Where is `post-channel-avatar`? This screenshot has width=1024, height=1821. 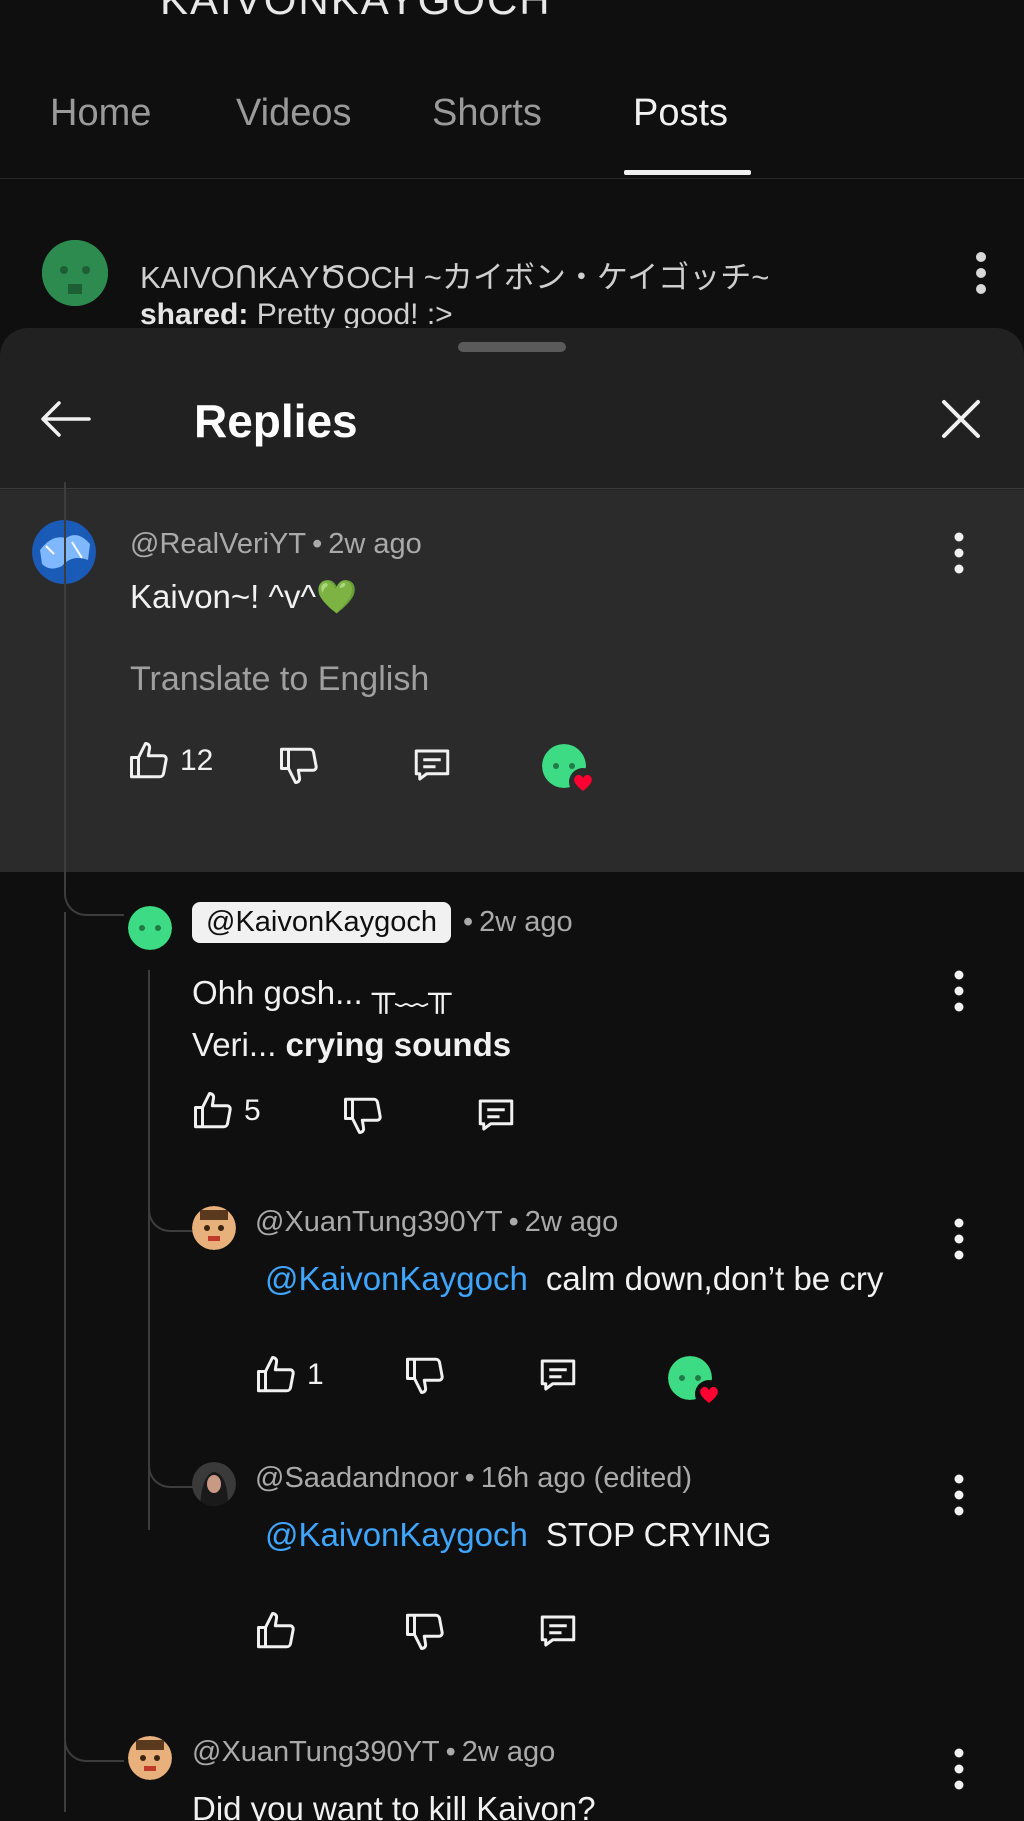
post-channel-avatar is located at coordinates (75, 273).